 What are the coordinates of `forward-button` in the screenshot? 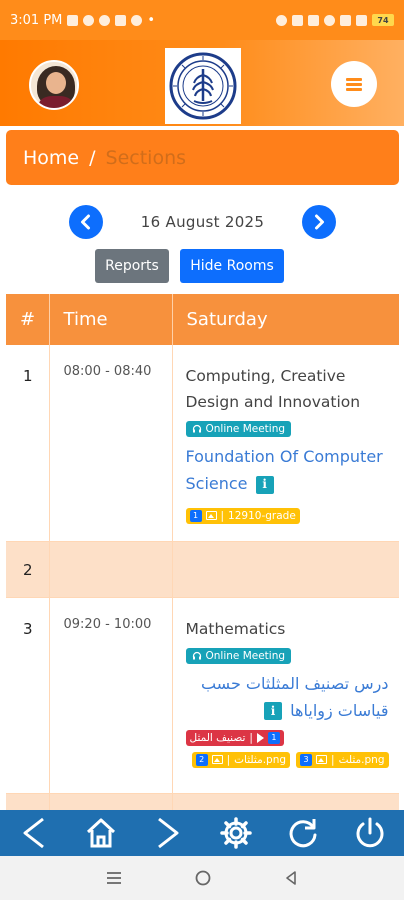 It's located at (168, 833).